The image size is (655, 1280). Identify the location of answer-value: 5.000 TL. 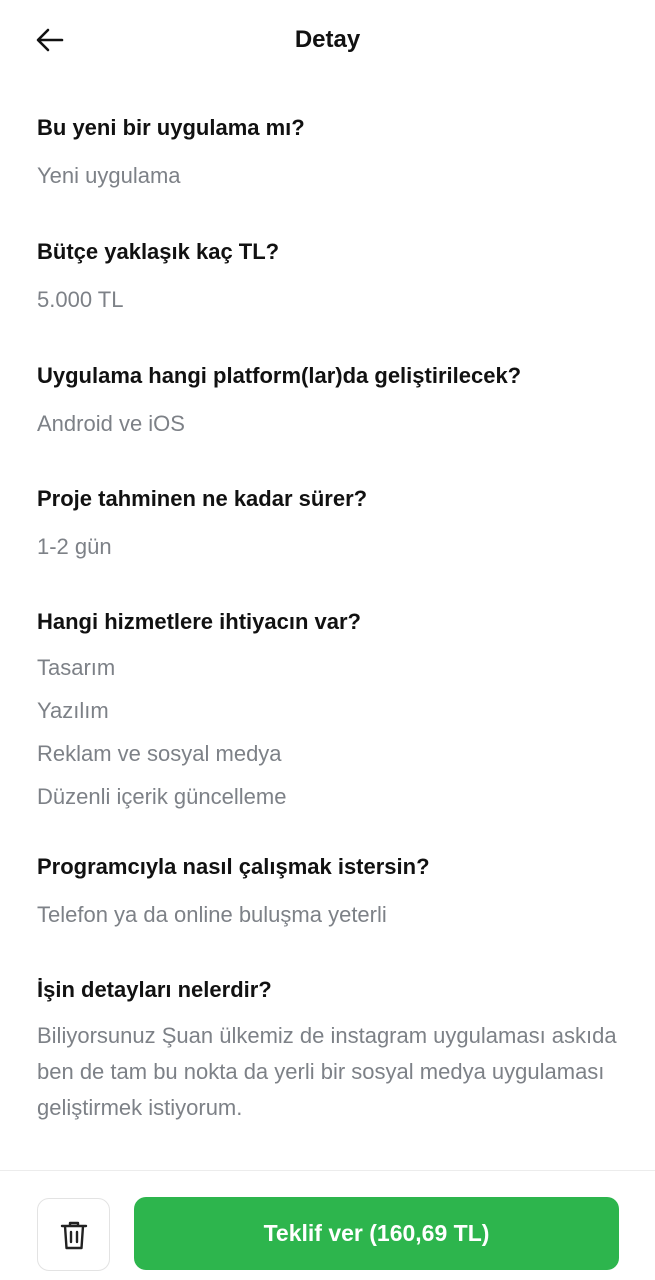
(80, 299).